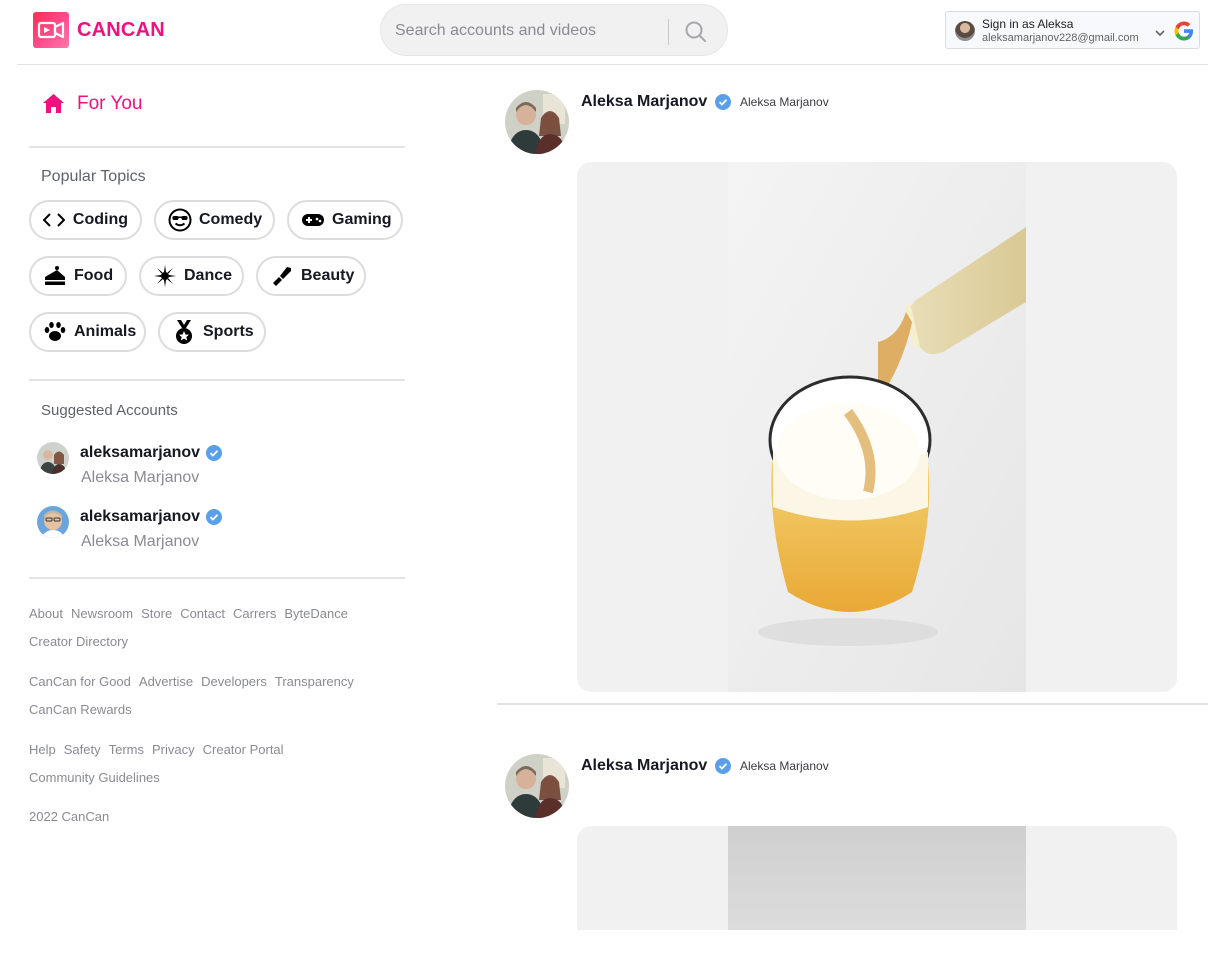  Describe the element at coordinates (282, 276) in the screenshot. I see `lipstick-icon` at that location.